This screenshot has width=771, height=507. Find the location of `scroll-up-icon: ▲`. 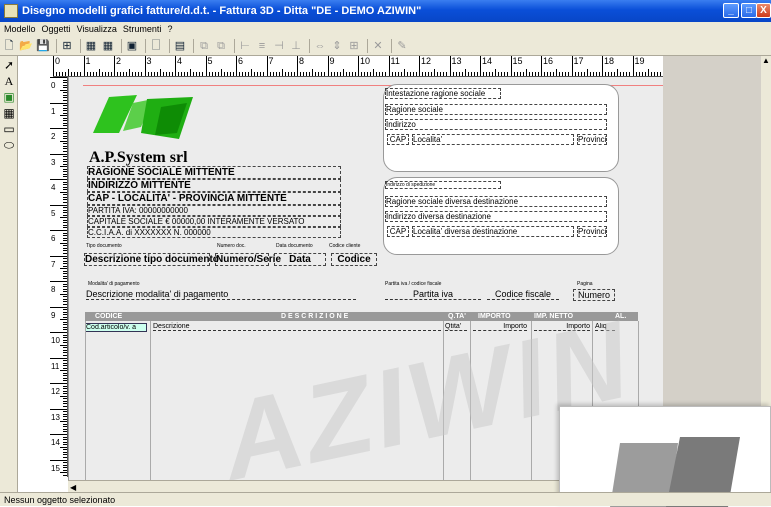

scroll-up-icon: ▲ is located at coordinates (766, 60).